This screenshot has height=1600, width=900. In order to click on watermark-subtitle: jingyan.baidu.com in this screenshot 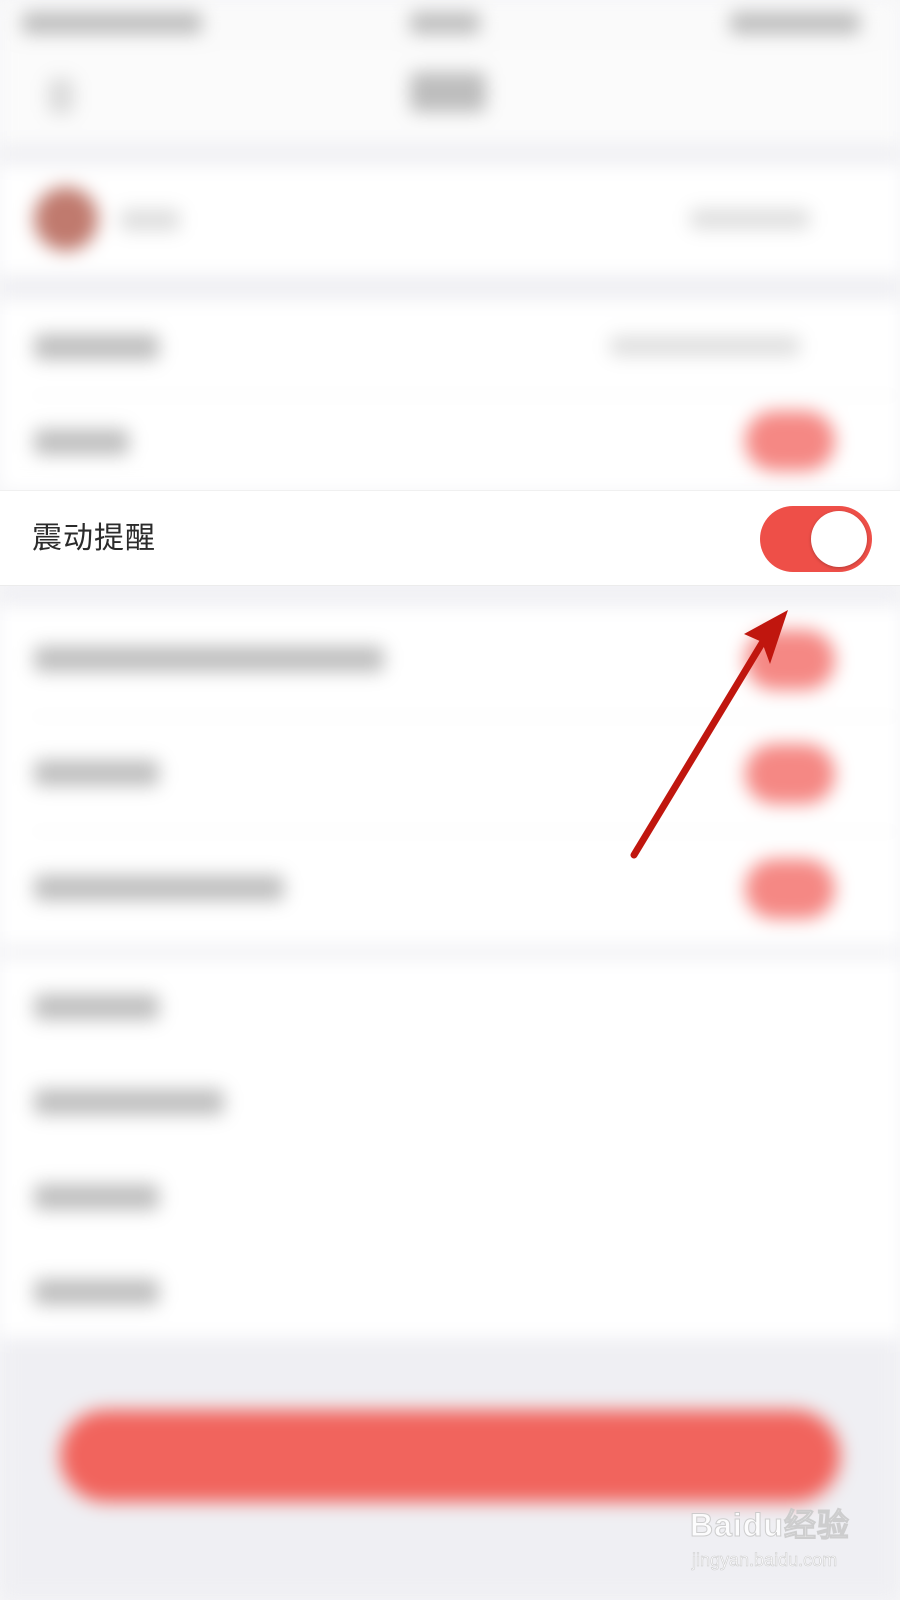, I will do `click(765, 1560)`.